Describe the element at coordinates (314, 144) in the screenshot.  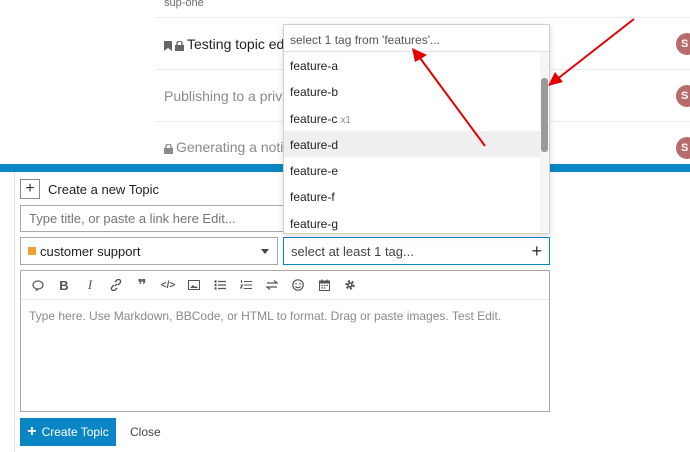
I see `tag-option-label: feature-d` at that location.